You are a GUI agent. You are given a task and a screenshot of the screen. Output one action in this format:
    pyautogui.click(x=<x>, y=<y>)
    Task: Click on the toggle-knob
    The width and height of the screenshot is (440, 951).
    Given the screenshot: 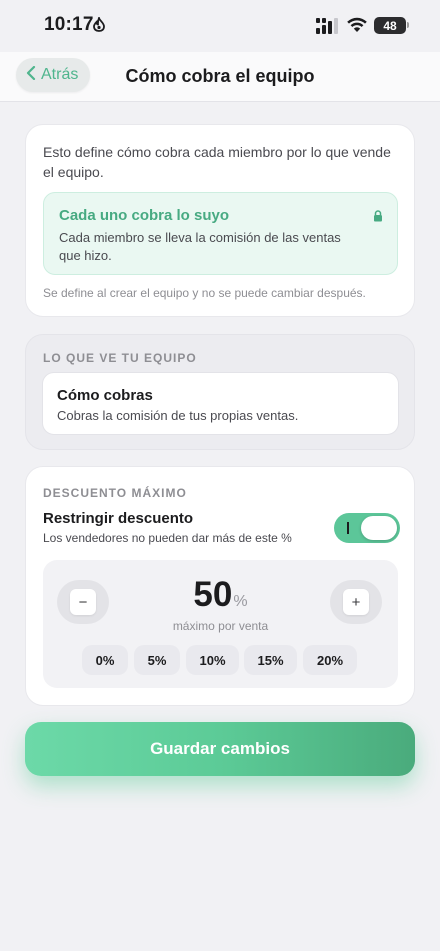 What is the action you would take?
    pyautogui.click(x=379, y=528)
    